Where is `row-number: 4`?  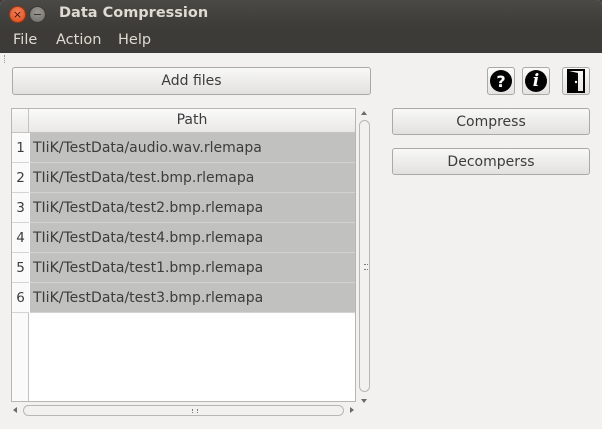 row-number: 4 is located at coordinates (20, 238).